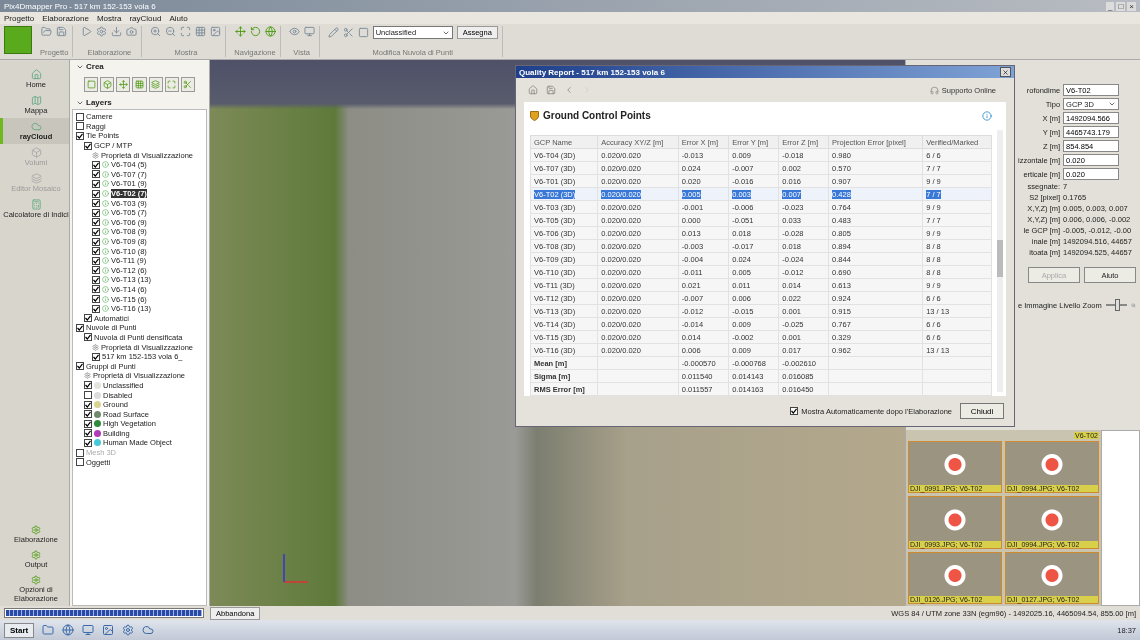 Image resolution: width=1140 pixels, height=640 pixels. What do you see at coordinates (95, 66) in the screenshot?
I see `section-title: Crea` at bounding box center [95, 66].